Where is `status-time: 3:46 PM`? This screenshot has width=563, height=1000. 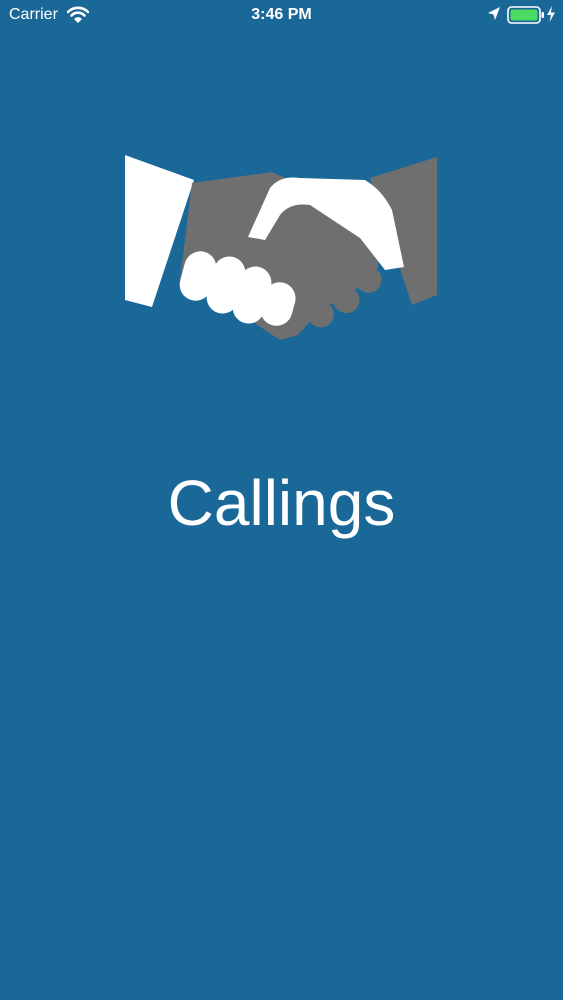 status-time: 3:46 PM is located at coordinates (281, 14).